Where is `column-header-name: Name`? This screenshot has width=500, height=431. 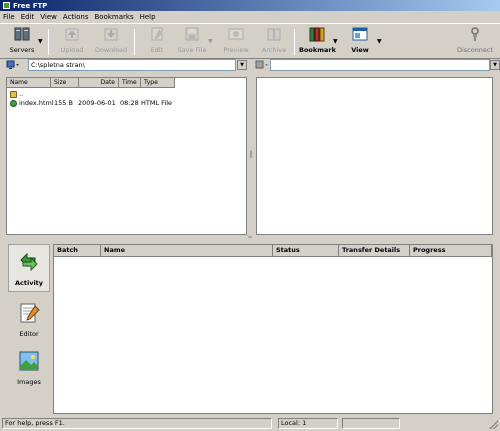
column-header-name: Name is located at coordinates (29, 83).